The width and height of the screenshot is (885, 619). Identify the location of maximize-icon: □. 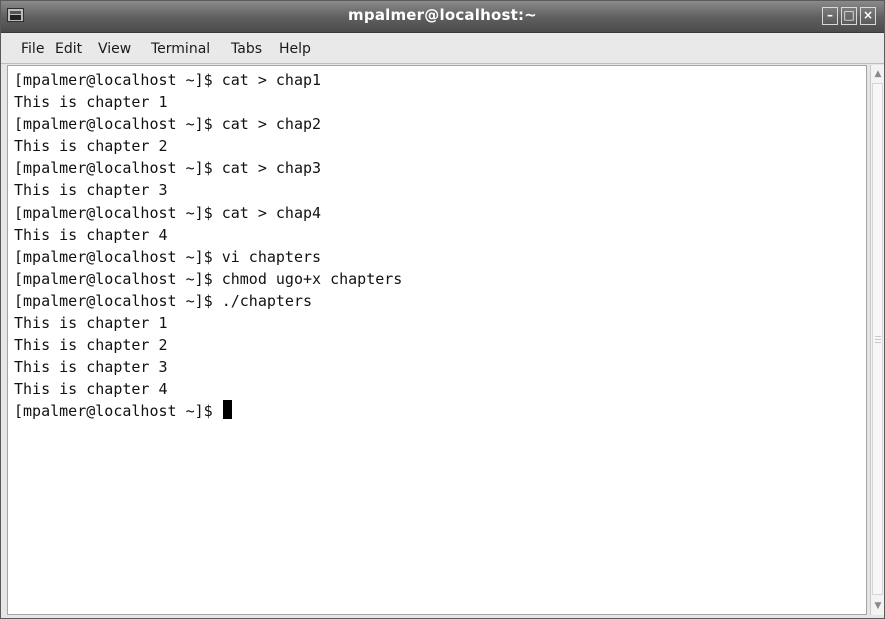
(849, 15).